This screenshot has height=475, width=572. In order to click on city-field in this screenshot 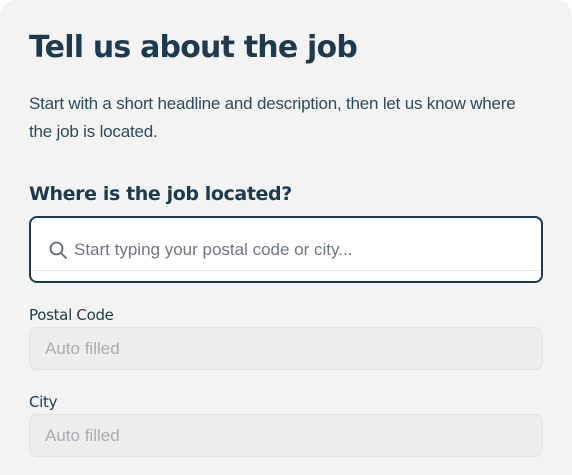, I will do `click(286, 435)`.